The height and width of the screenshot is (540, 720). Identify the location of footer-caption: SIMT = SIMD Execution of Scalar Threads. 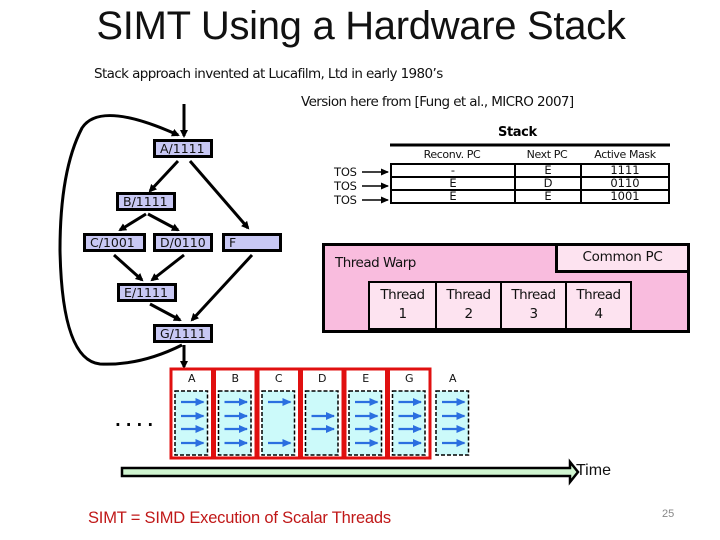
(239, 518).